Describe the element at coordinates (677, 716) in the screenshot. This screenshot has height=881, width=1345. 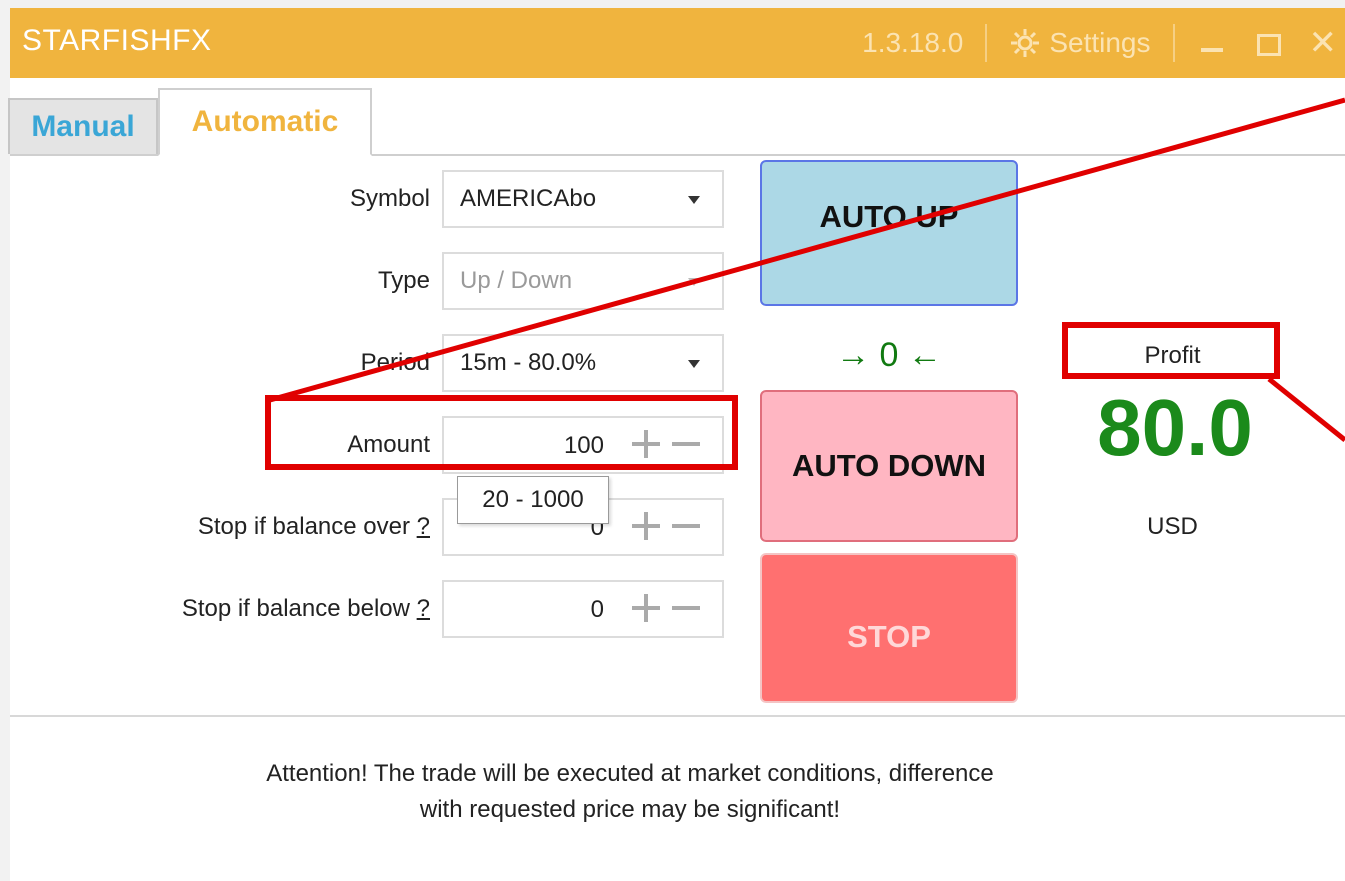
I see `section-divider` at that location.